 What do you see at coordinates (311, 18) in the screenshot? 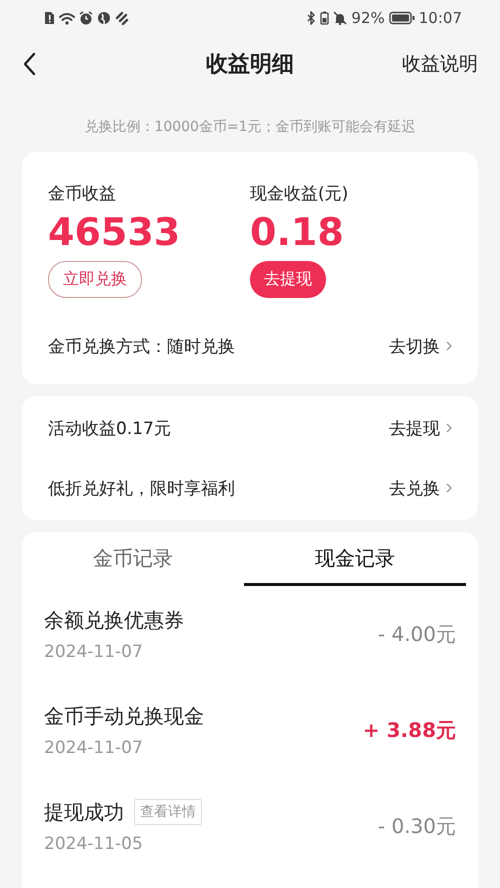
I see `bluetooth-icon` at bounding box center [311, 18].